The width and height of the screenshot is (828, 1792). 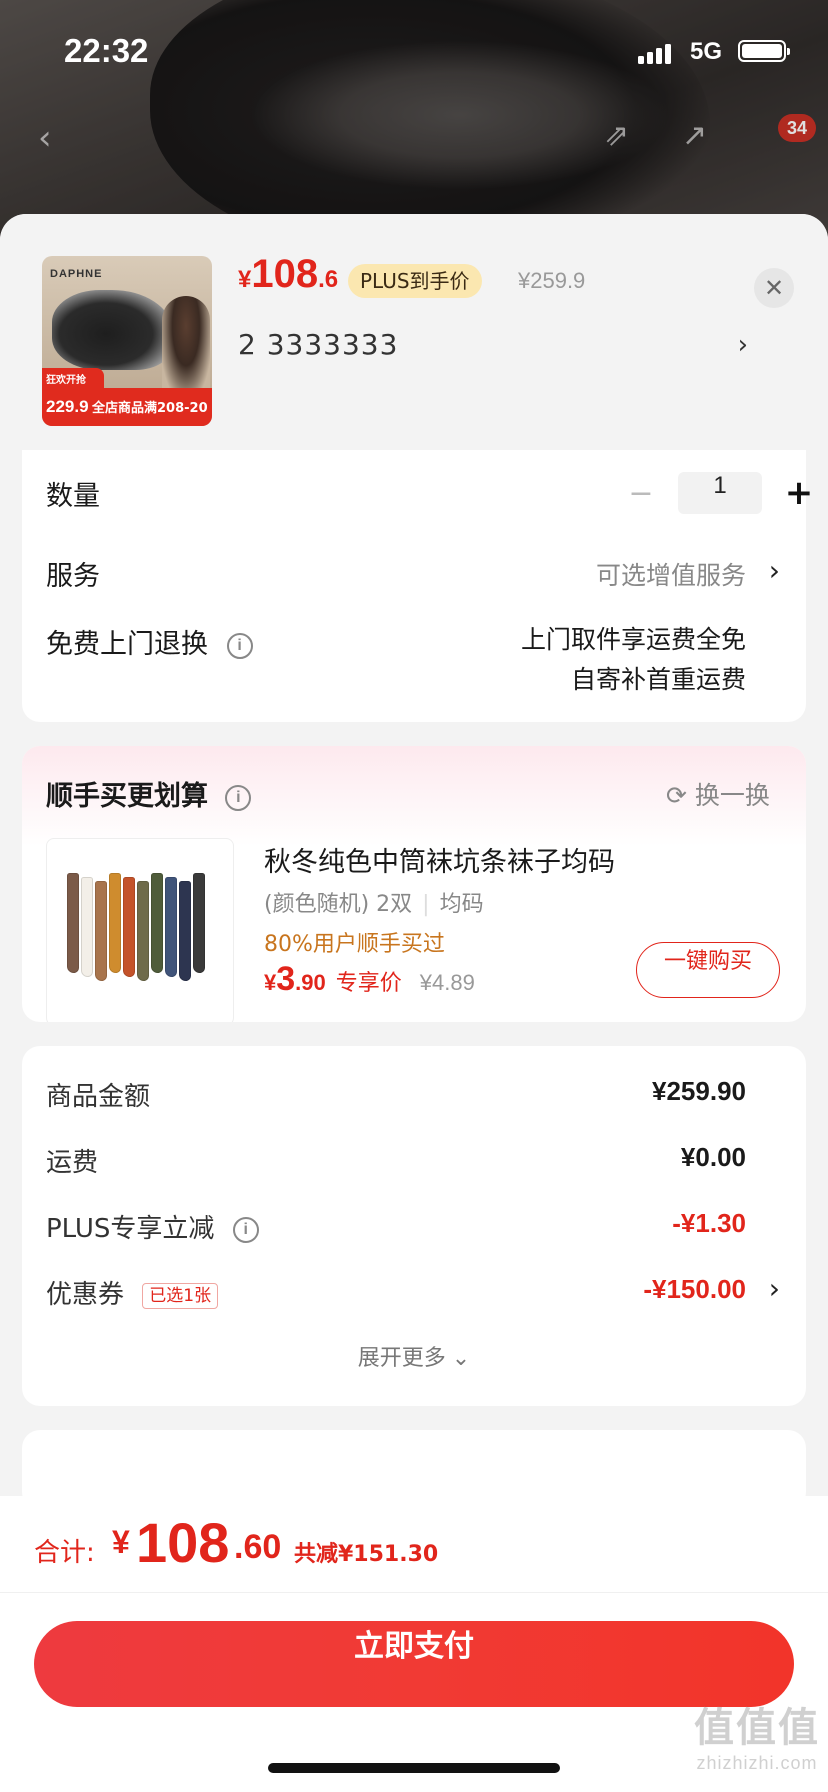 What do you see at coordinates (699, 1091) in the screenshot?
I see `goods-amount-value: ¥259.90` at bounding box center [699, 1091].